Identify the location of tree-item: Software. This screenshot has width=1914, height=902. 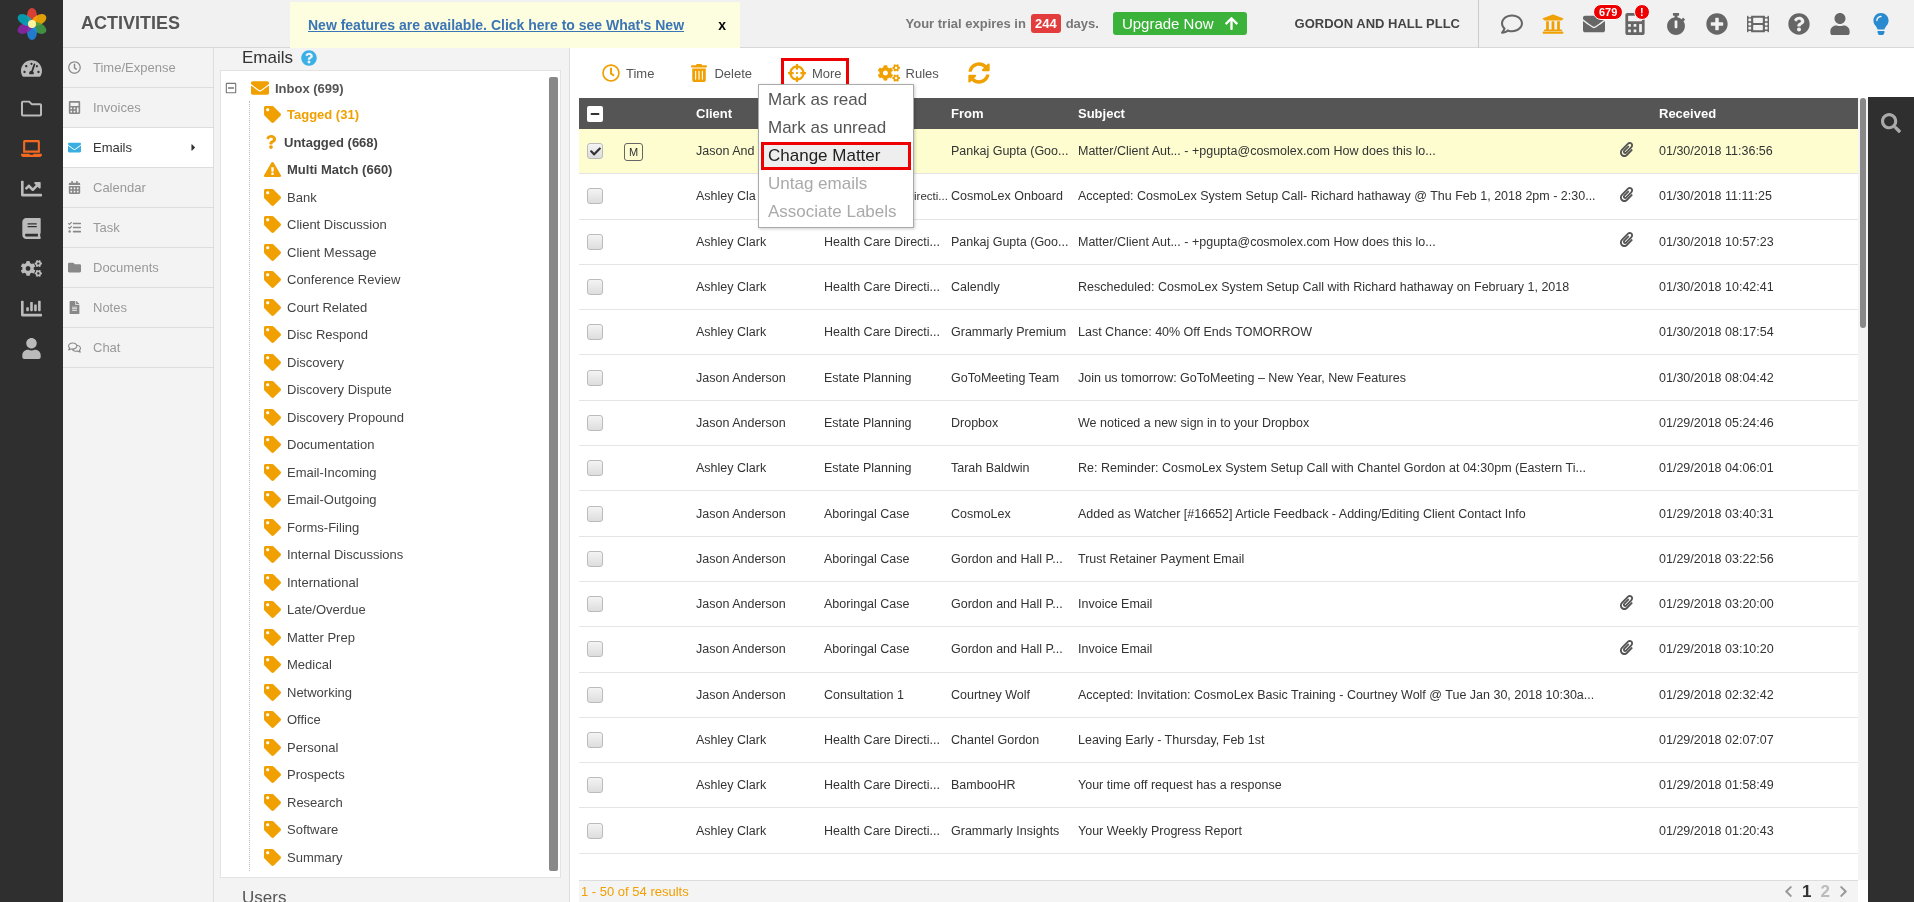
(313, 830).